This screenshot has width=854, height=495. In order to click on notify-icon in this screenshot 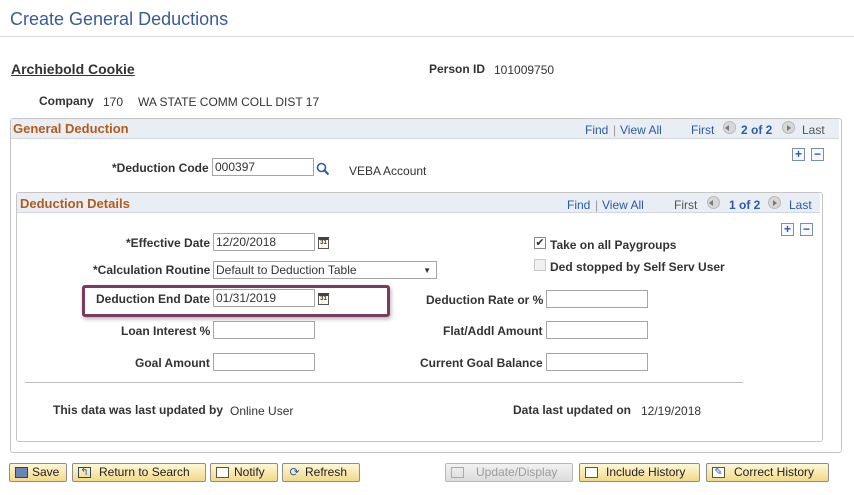, I will do `click(222, 472)`.